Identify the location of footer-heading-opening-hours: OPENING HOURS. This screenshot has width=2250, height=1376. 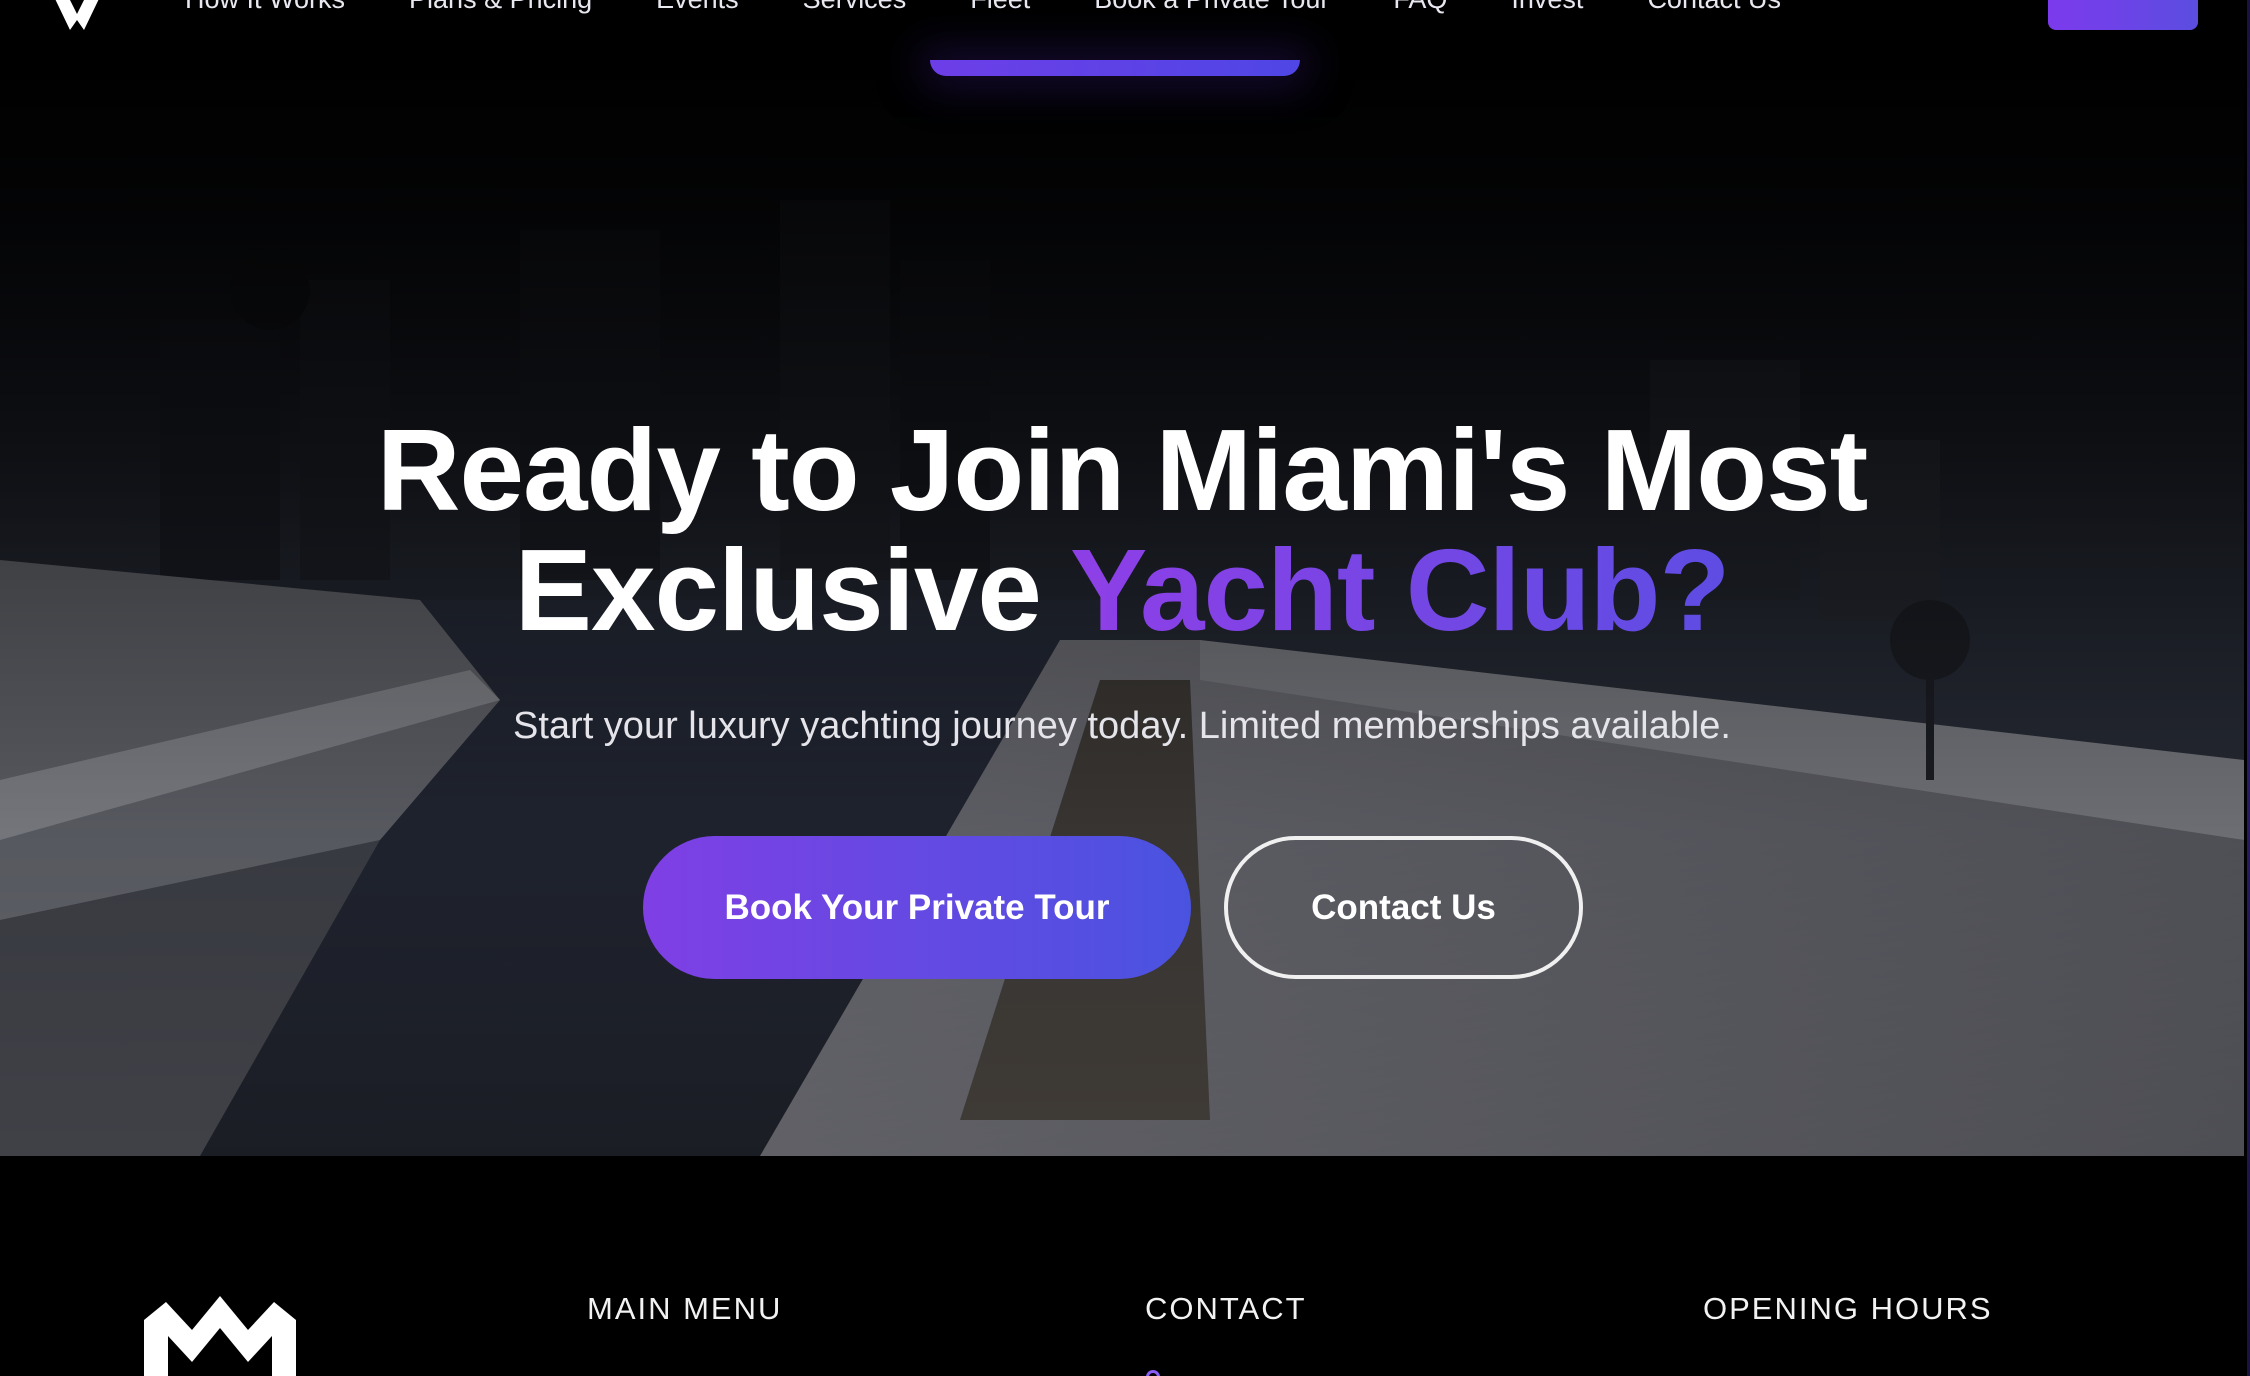
(1848, 1308).